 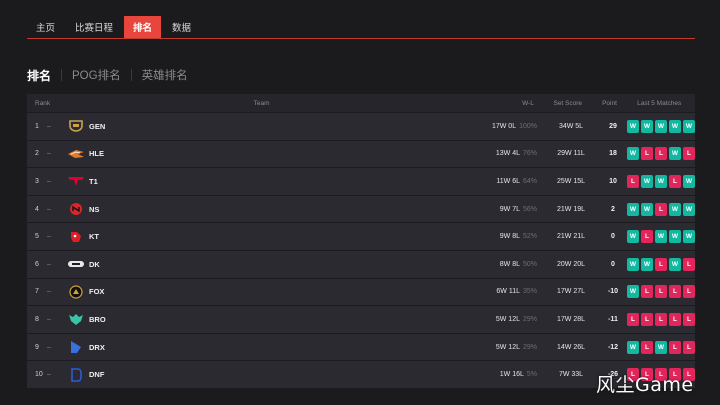 What do you see at coordinates (361, 374) in the screenshot?
I see `table-row: 10– DNF 1W 16L 5% 7W 33L -26 LLLLL` at bounding box center [361, 374].